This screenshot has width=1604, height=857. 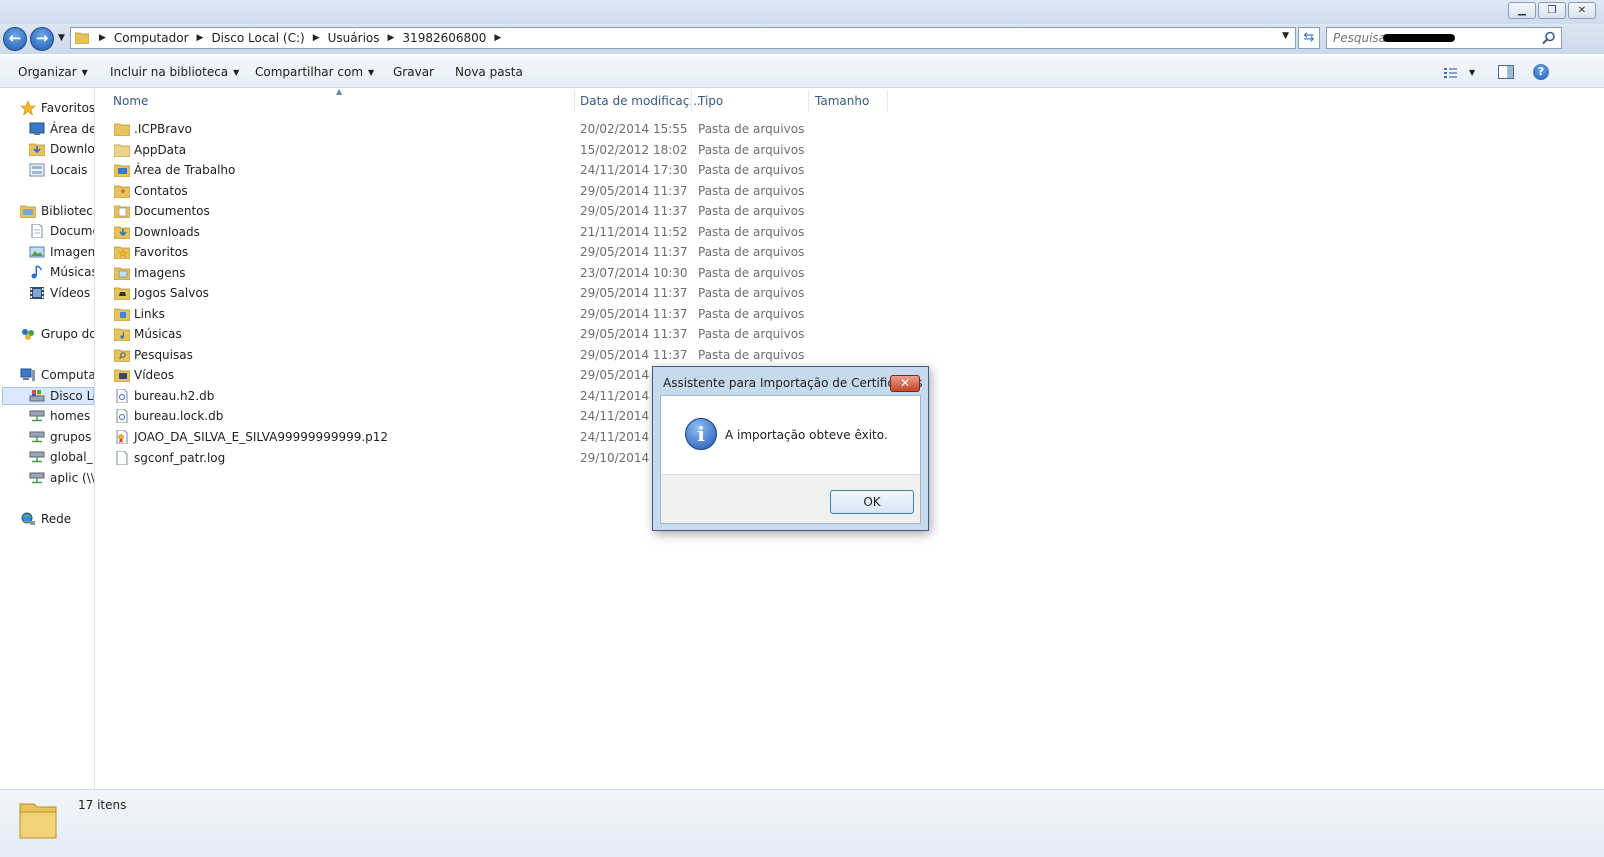 I want to click on favorites-folder-icon, so click(x=122, y=252).